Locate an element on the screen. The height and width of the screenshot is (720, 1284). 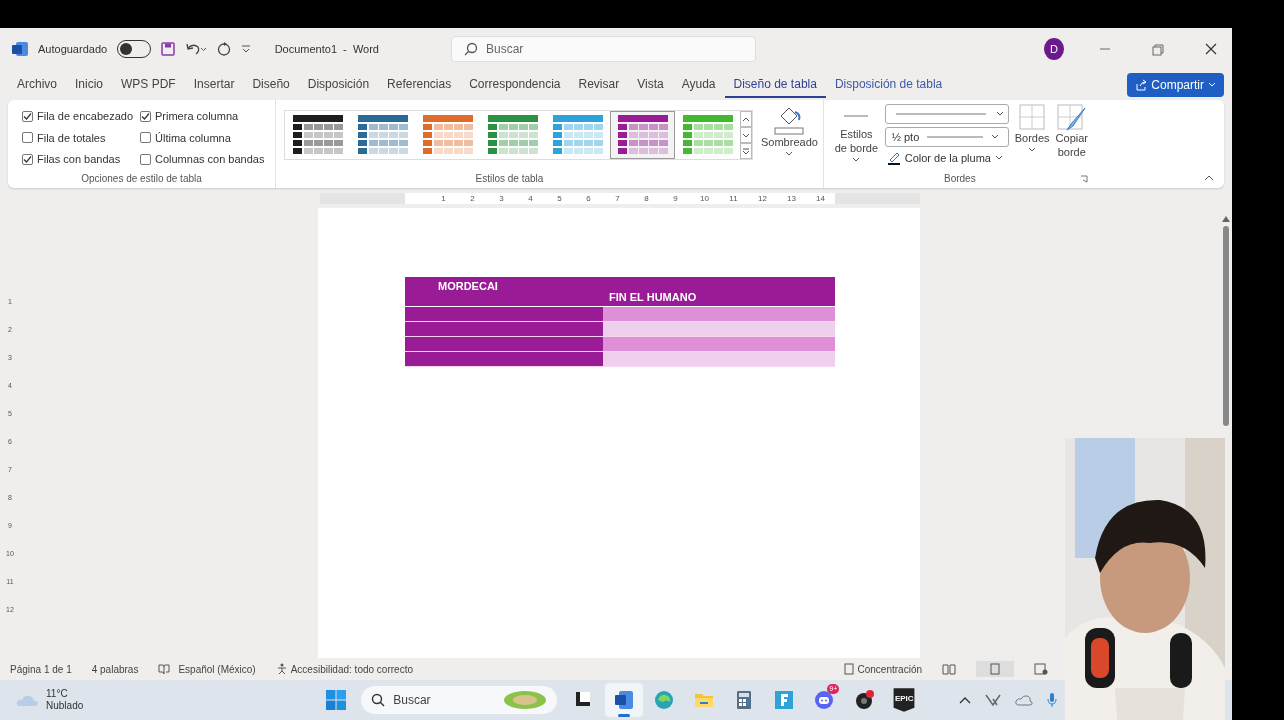
ruler-number: 13 is located at coordinates (791, 198).